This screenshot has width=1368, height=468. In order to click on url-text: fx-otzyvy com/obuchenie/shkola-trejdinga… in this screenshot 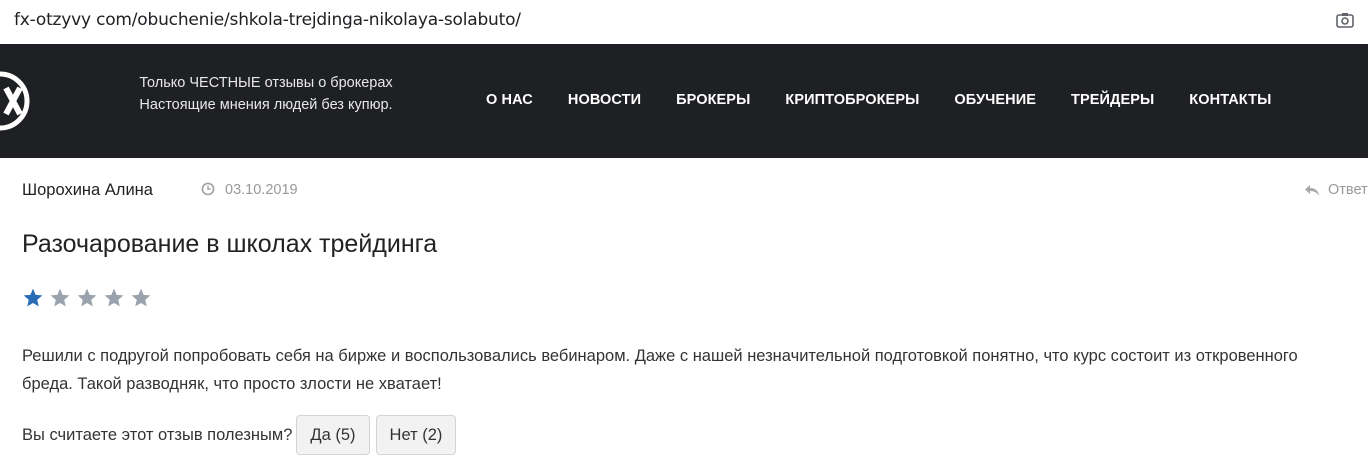, I will do `click(267, 20)`.